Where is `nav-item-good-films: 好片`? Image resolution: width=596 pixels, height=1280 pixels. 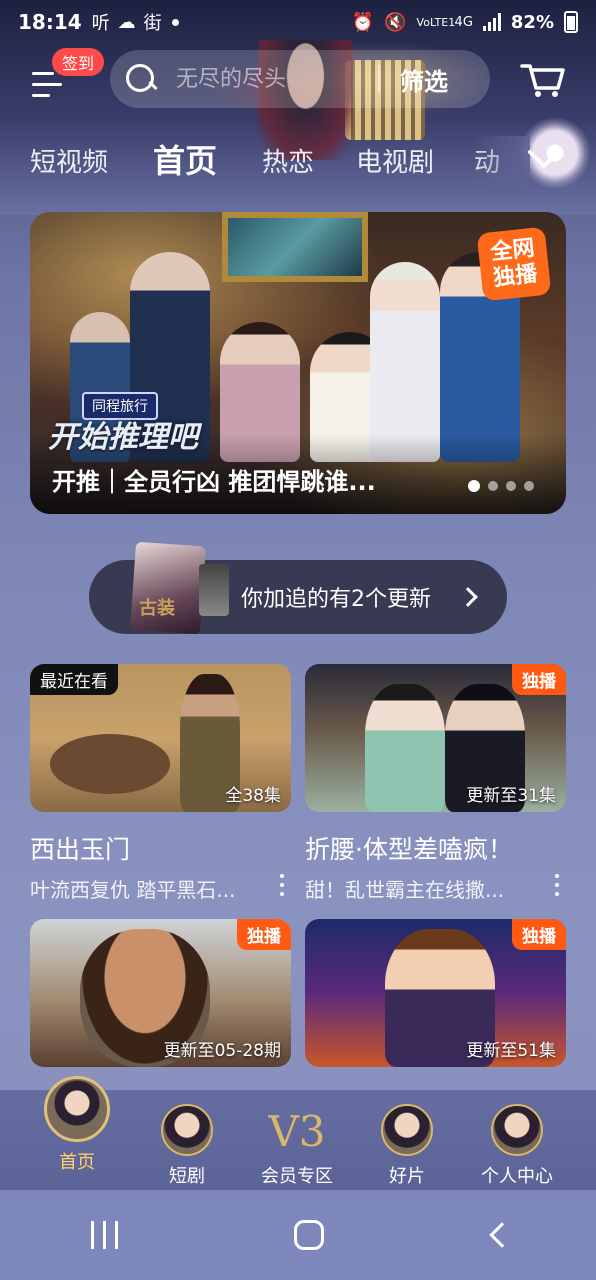 nav-item-good-films: 好片 is located at coordinates (407, 1144).